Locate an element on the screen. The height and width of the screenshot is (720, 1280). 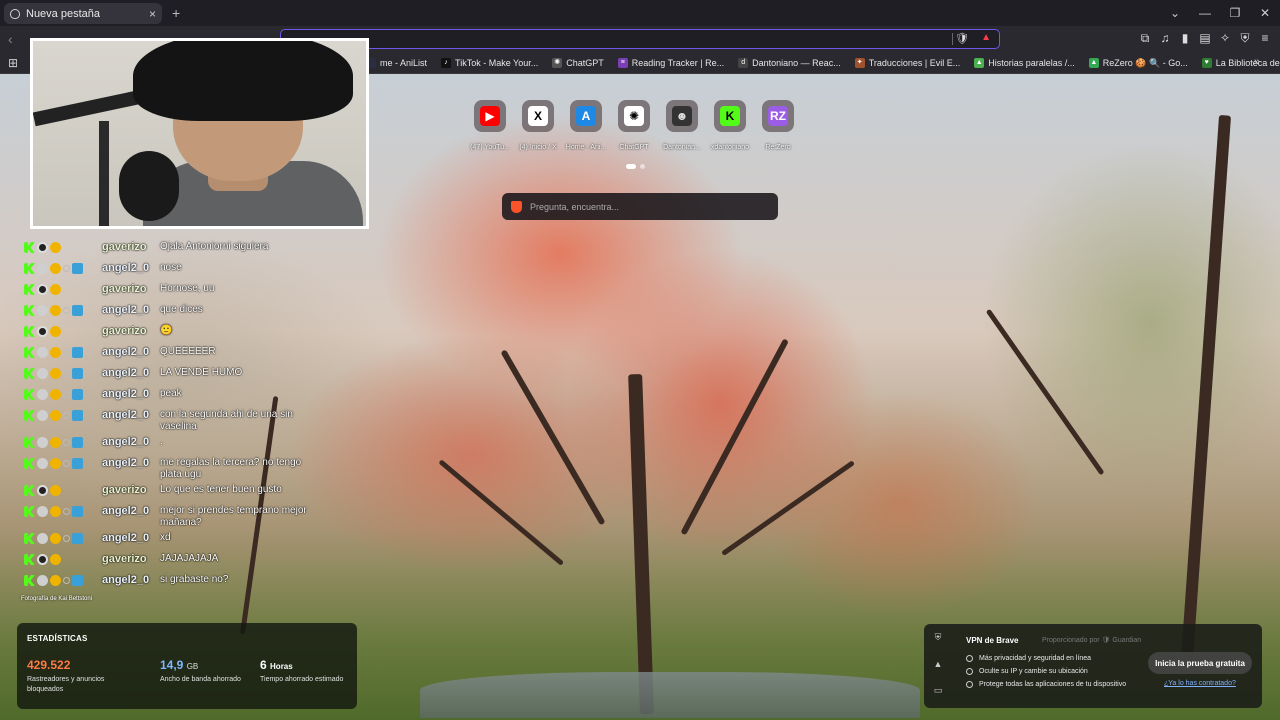
vpn-icon: ⛨ is located at coordinates (1245, 38).